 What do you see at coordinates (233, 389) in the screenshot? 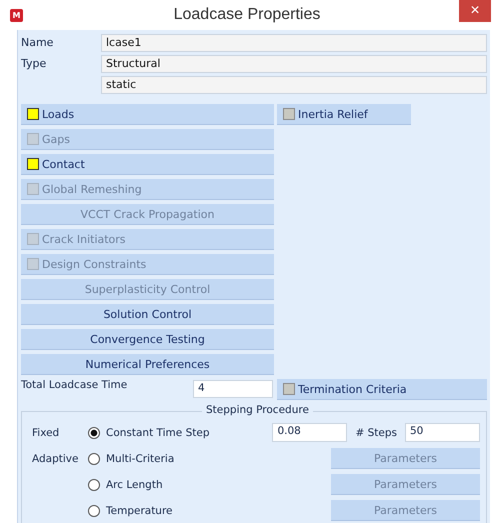
I see `input-field: 4` at bounding box center [233, 389].